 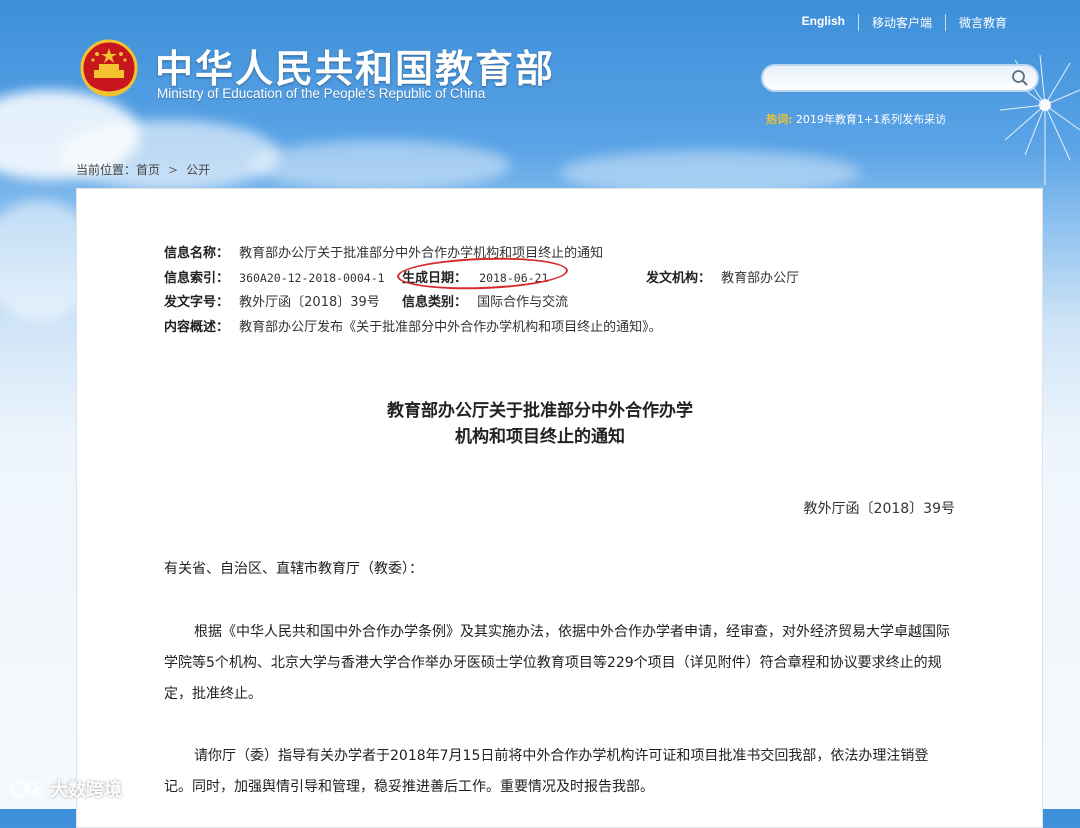 What do you see at coordinates (779, 119) in the screenshot?
I see `hot-words-label: 热词:` at bounding box center [779, 119].